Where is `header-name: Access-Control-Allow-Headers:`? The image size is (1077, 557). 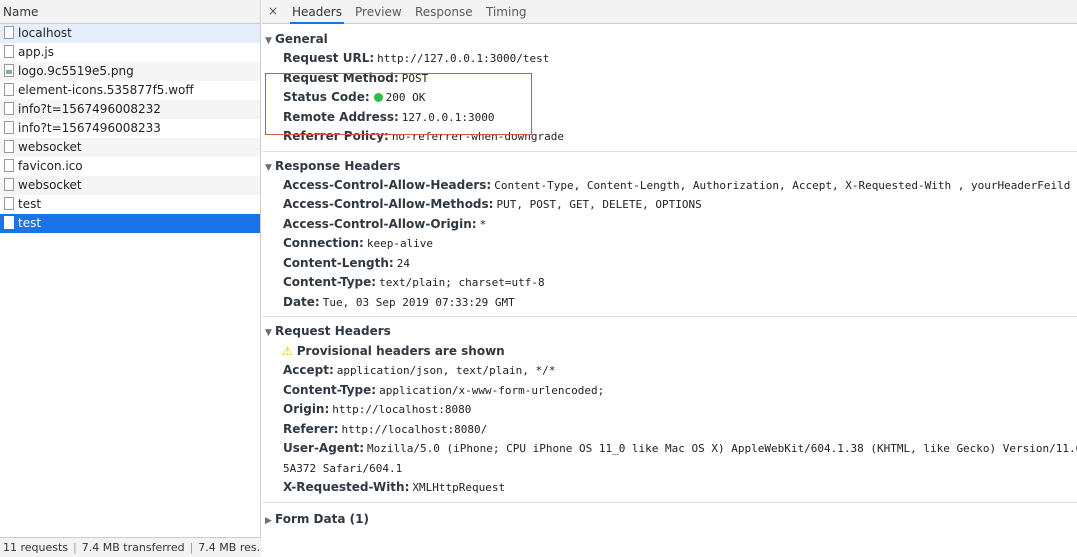 header-name: Access-Control-Allow-Headers: is located at coordinates (387, 184).